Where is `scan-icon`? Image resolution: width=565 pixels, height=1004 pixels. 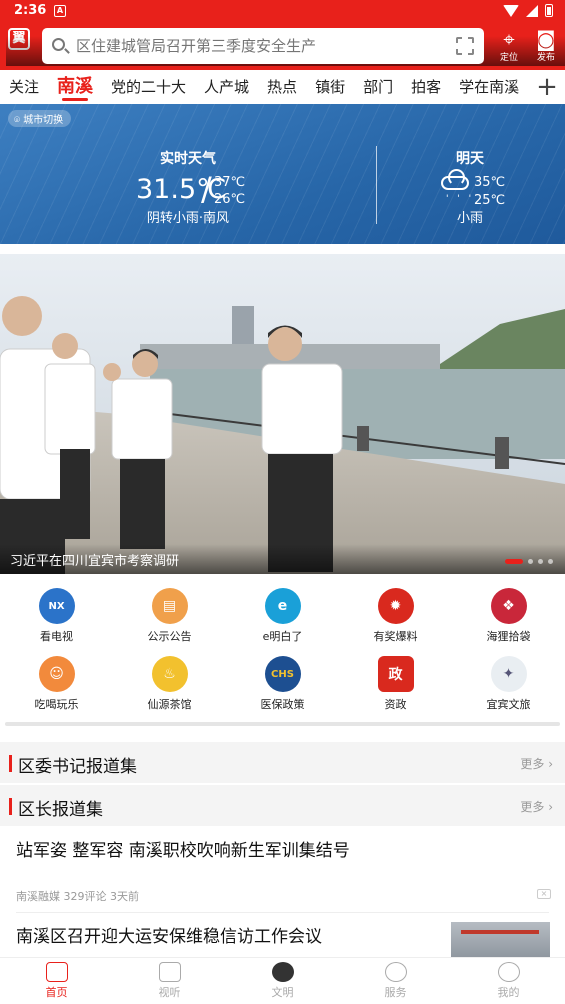
scan-icon is located at coordinates (465, 46).